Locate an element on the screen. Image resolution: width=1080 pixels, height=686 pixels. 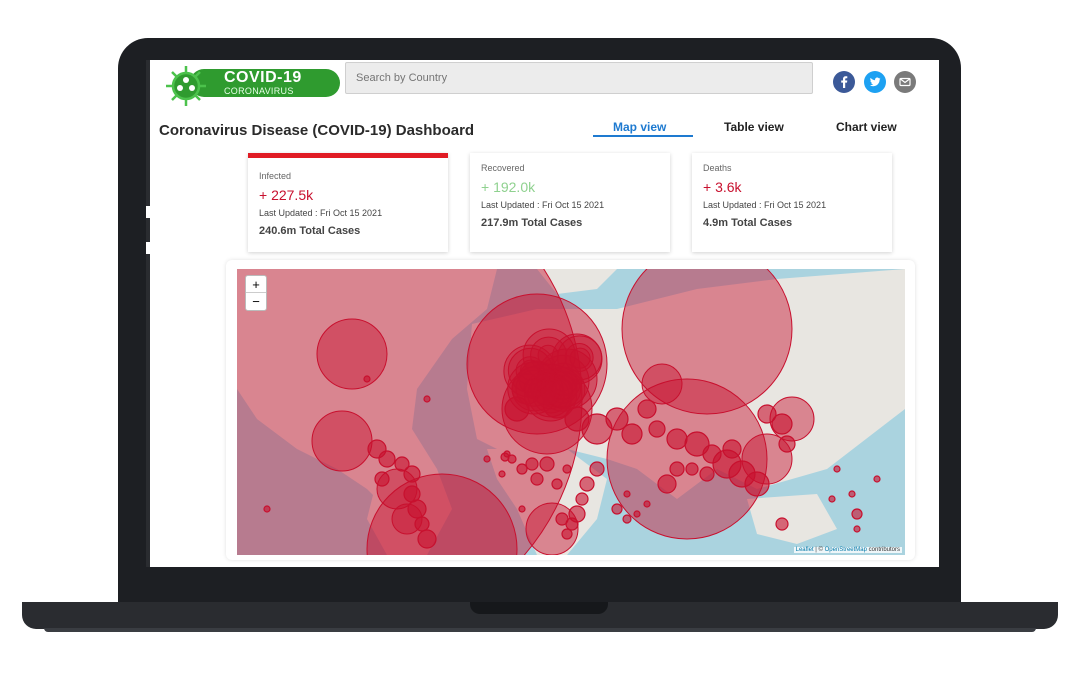
laptop-base-shadow is located at coordinates (540, 630).